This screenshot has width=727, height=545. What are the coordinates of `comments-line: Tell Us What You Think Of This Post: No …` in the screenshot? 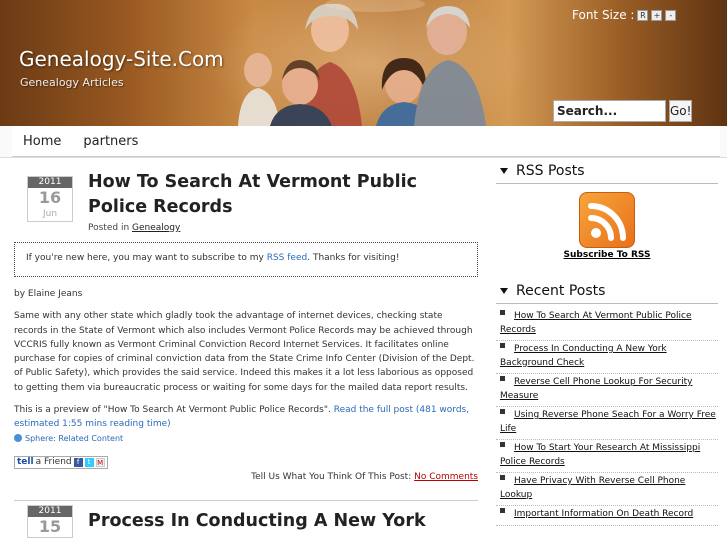 It's located at (246, 477).